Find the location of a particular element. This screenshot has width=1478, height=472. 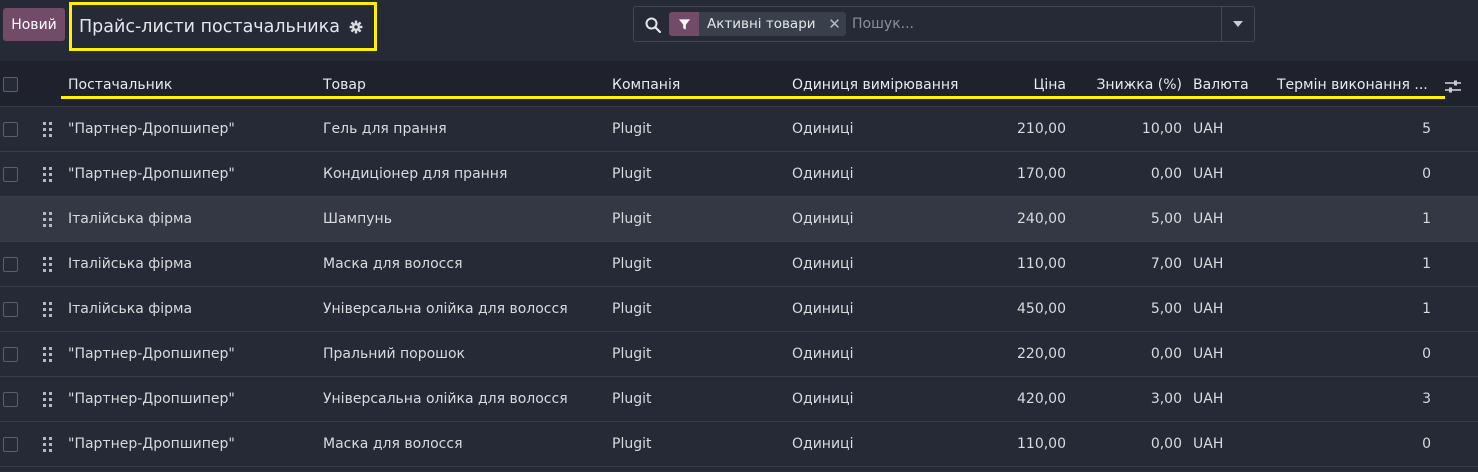

cell-price: 210,00 is located at coordinates (1041, 129).